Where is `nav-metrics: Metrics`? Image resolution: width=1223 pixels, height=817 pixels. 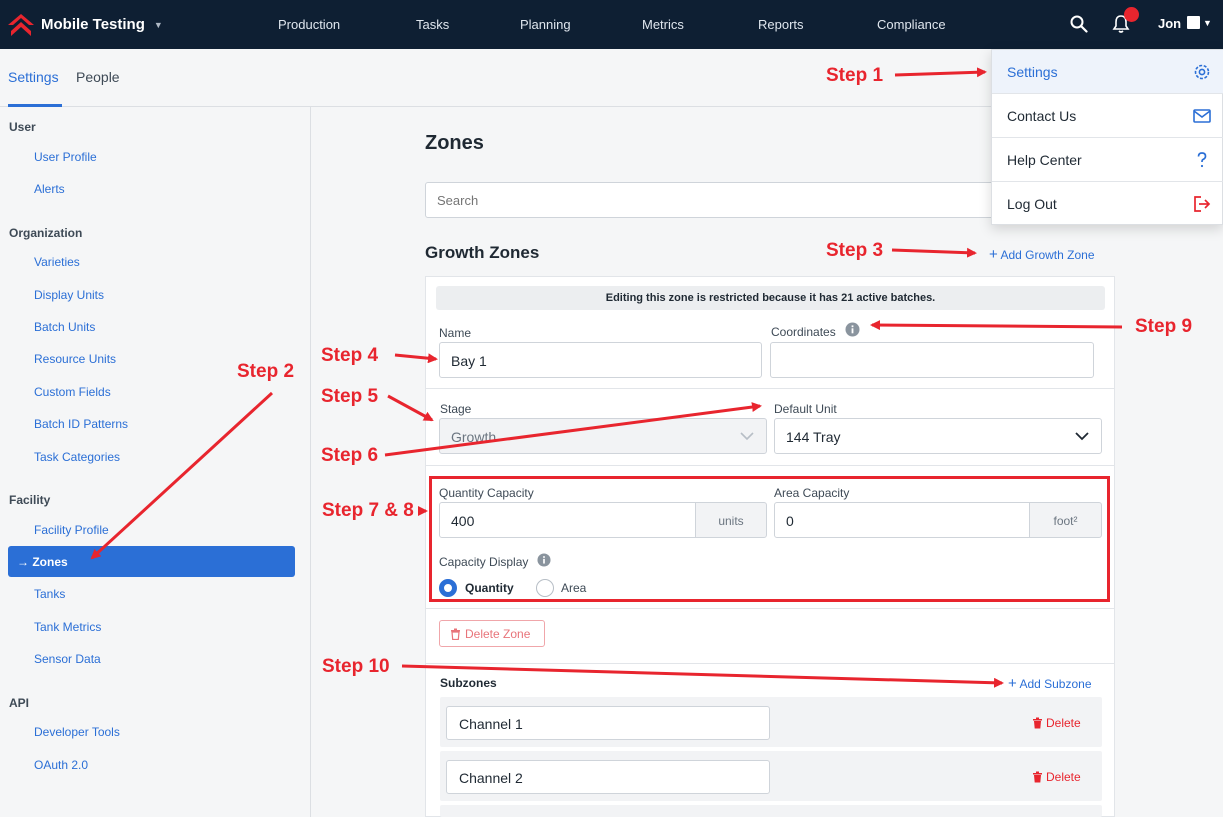 nav-metrics: Metrics is located at coordinates (663, 24).